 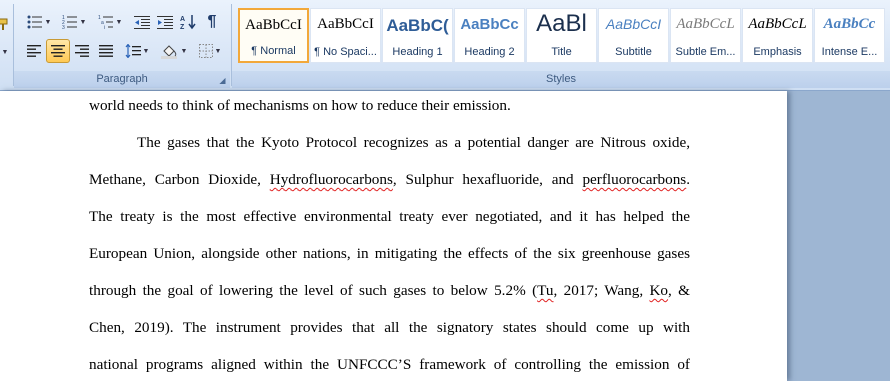 What do you see at coordinates (205, 51) in the screenshot?
I see `borders-icon` at bounding box center [205, 51].